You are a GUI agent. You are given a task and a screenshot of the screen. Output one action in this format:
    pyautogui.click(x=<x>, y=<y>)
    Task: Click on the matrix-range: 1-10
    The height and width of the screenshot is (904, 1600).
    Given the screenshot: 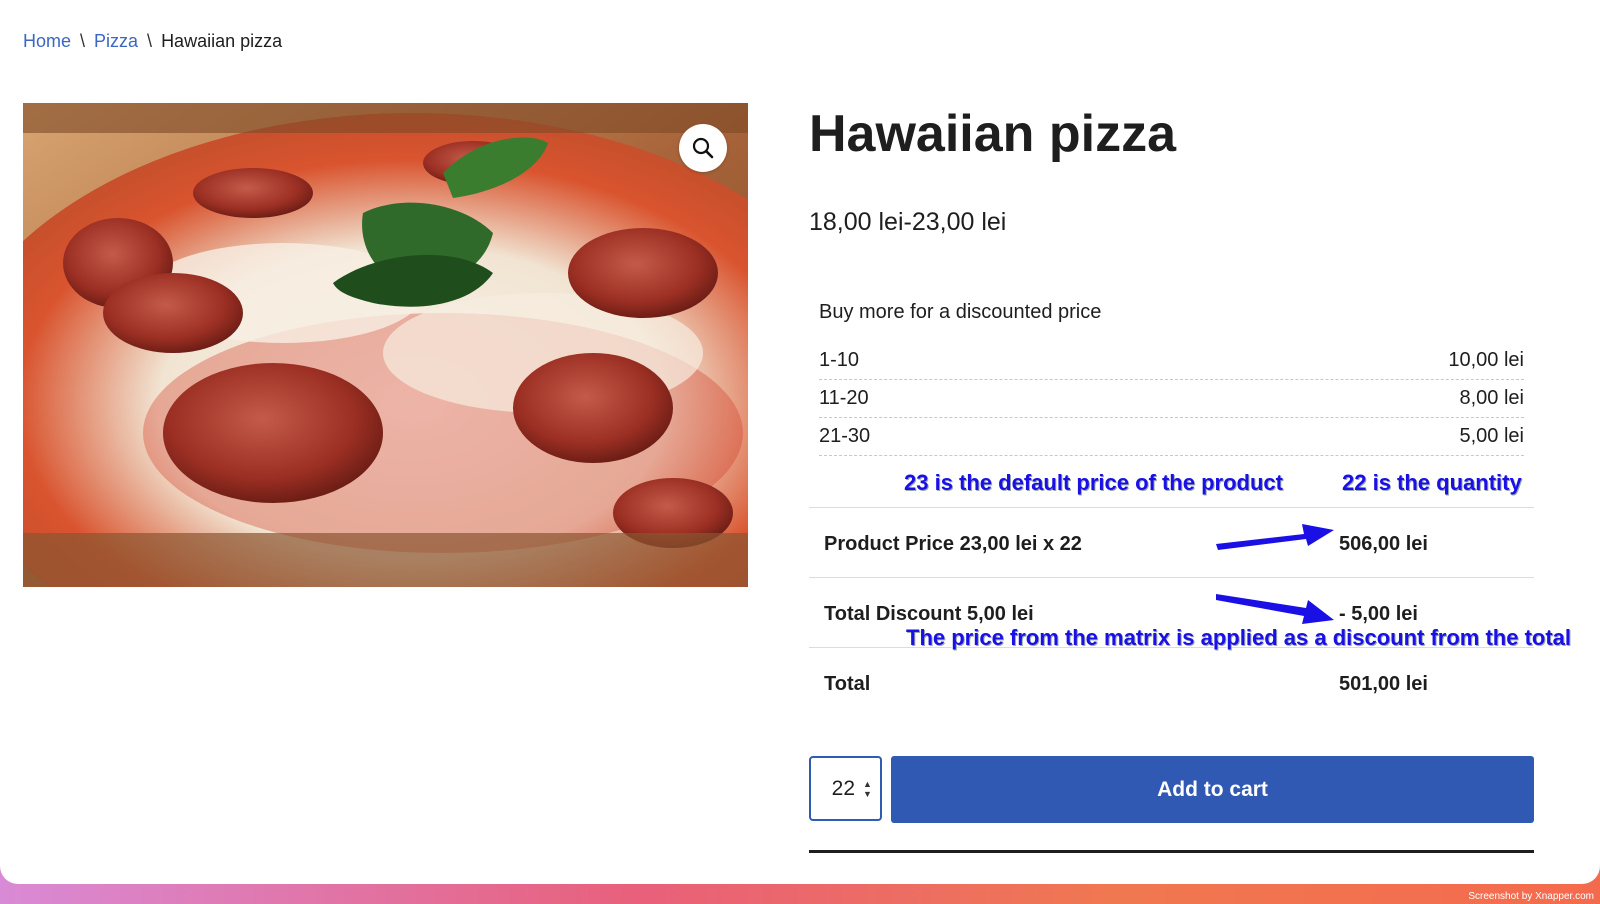 What is the action you would take?
    pyautogui.click(x=839, y=360)
    